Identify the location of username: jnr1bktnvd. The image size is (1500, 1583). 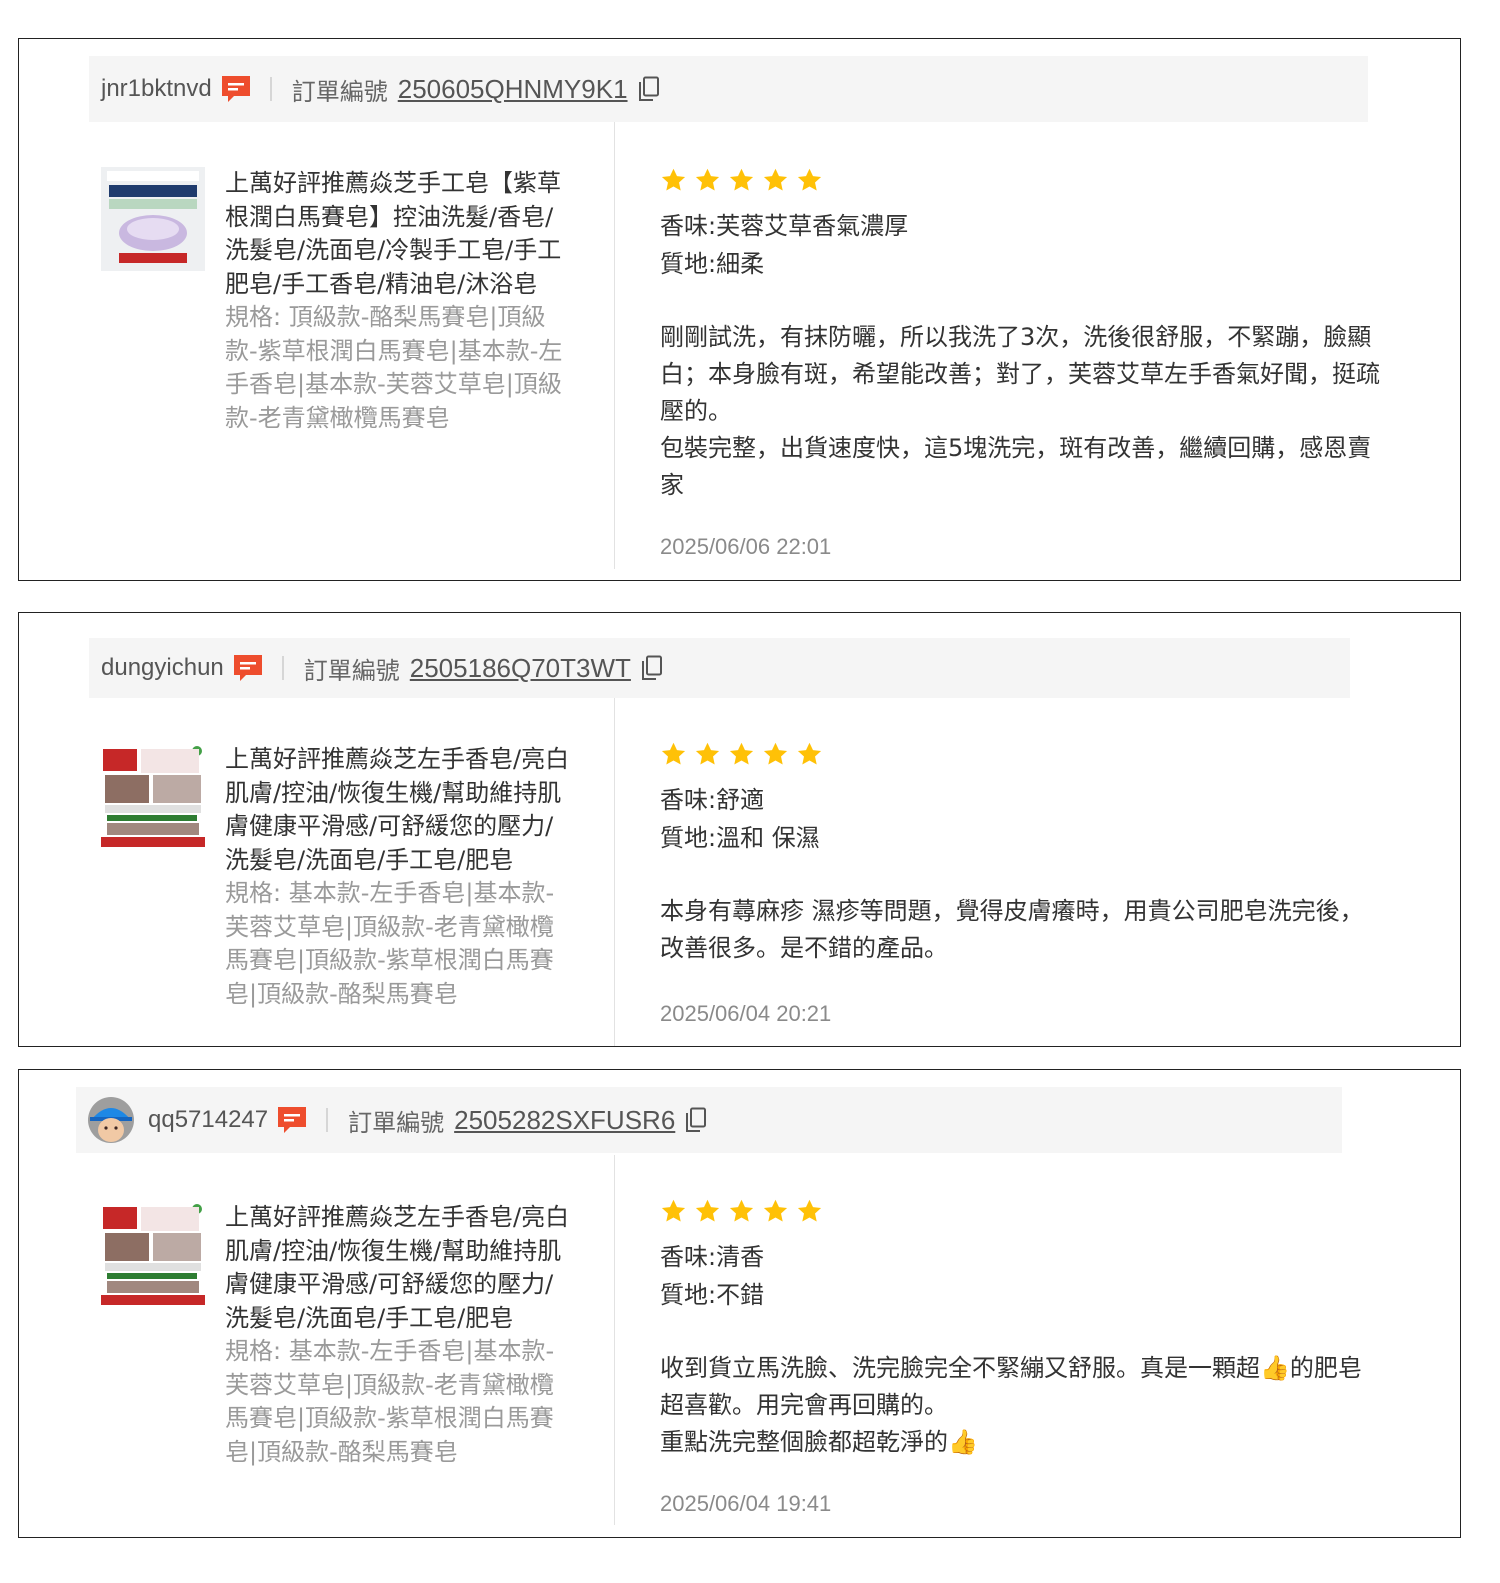
(156, 89).